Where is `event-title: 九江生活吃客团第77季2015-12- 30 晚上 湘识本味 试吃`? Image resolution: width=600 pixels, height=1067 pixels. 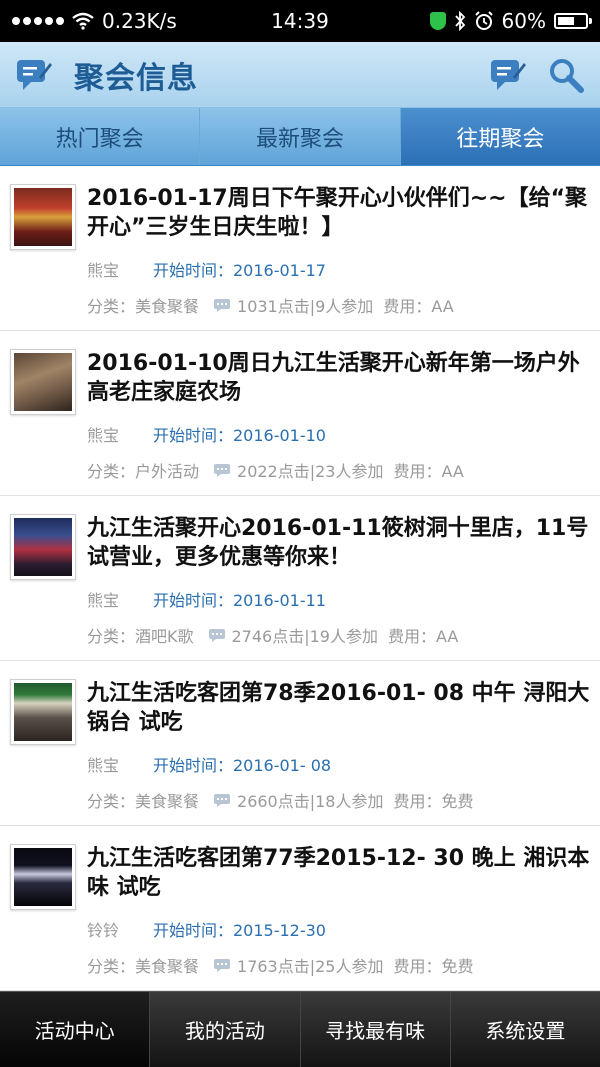
event-title: 九江生活吃客团第77季2015-12- 30 晚上 湘识本味 试吃 is located at coordinates (338, 873).